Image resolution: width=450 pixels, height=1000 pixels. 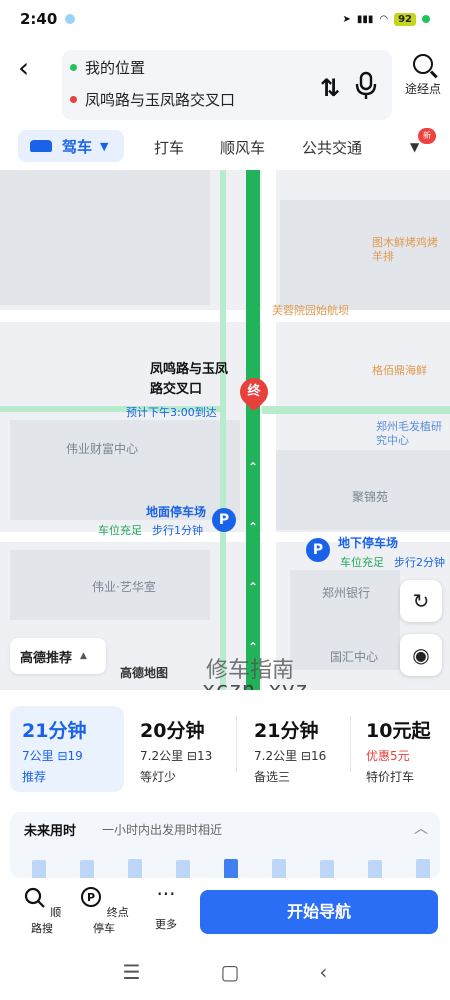 What do you see at coordinates (255, 684) in the screenshot?
I see `watermark-url: xczn.xyz` at bounding box center [255, 684].